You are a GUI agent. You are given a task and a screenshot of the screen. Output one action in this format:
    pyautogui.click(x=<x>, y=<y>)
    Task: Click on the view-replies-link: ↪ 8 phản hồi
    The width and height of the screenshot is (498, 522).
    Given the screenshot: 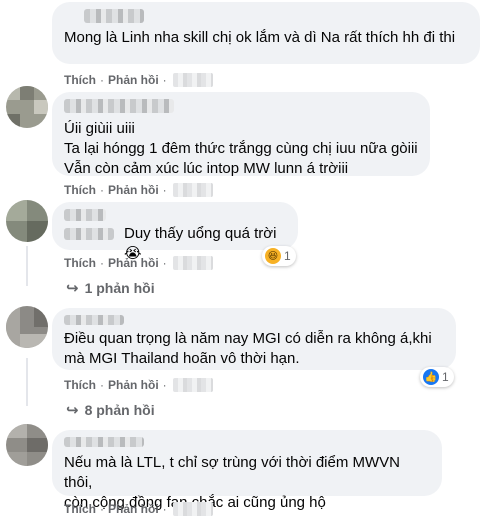 What is the action you would take?
    pyautogui.click(x=110, y=410)
    